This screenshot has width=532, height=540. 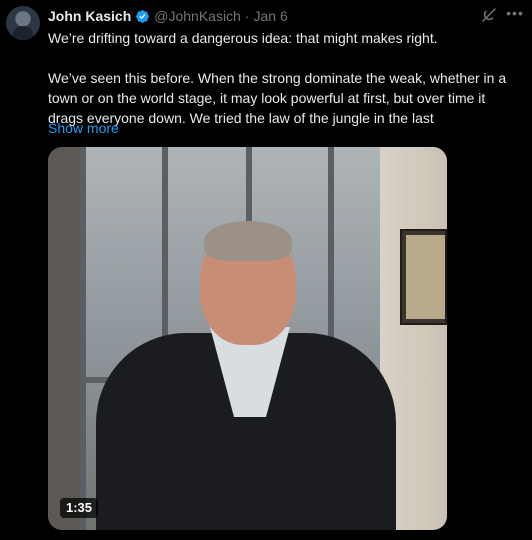 I want to click on video-duration-badge: 1:35, so click(x=79, y=508).